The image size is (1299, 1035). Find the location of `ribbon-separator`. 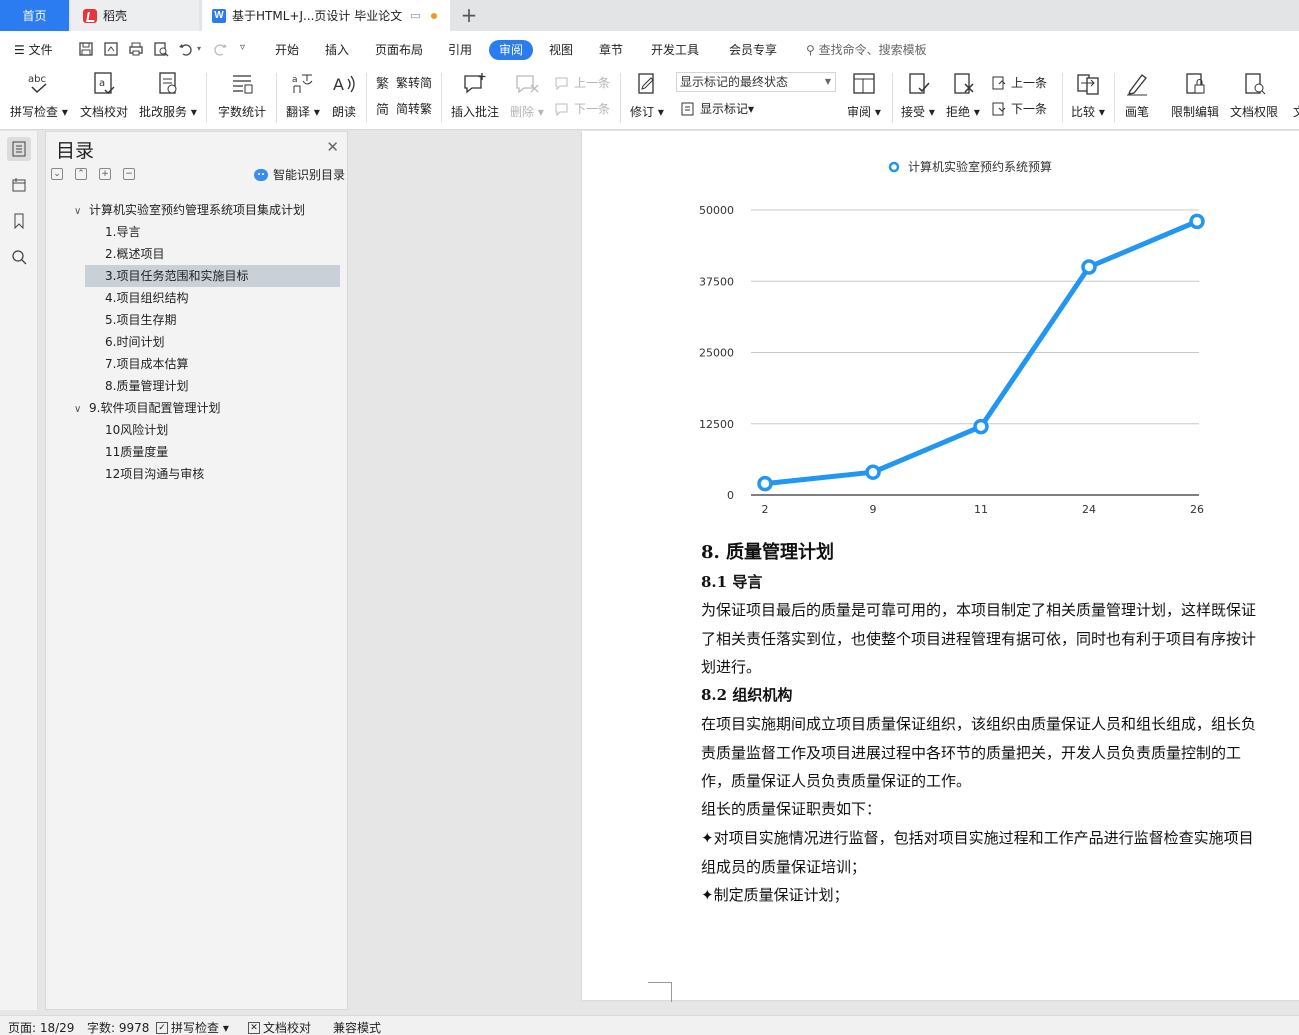

ribbon-separator is located at coordinates (620, 98).